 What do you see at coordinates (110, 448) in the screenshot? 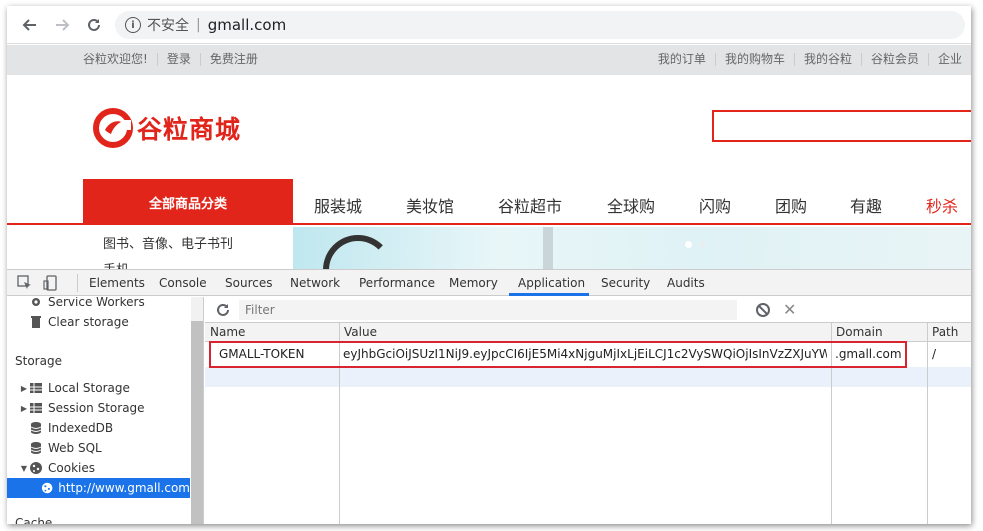
I see `sidebar-item-web-sql: Web SQL` at bounding box center [110, 448].